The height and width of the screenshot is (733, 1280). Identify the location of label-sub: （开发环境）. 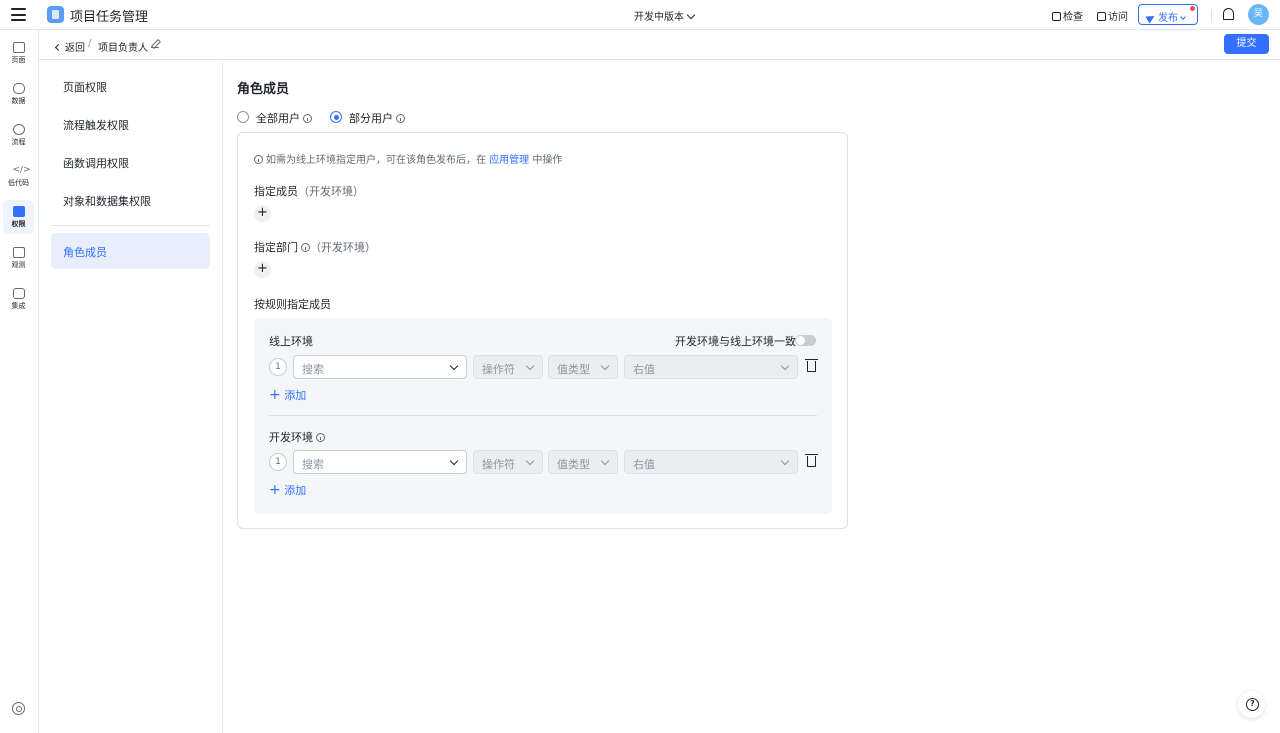
(343, 247).